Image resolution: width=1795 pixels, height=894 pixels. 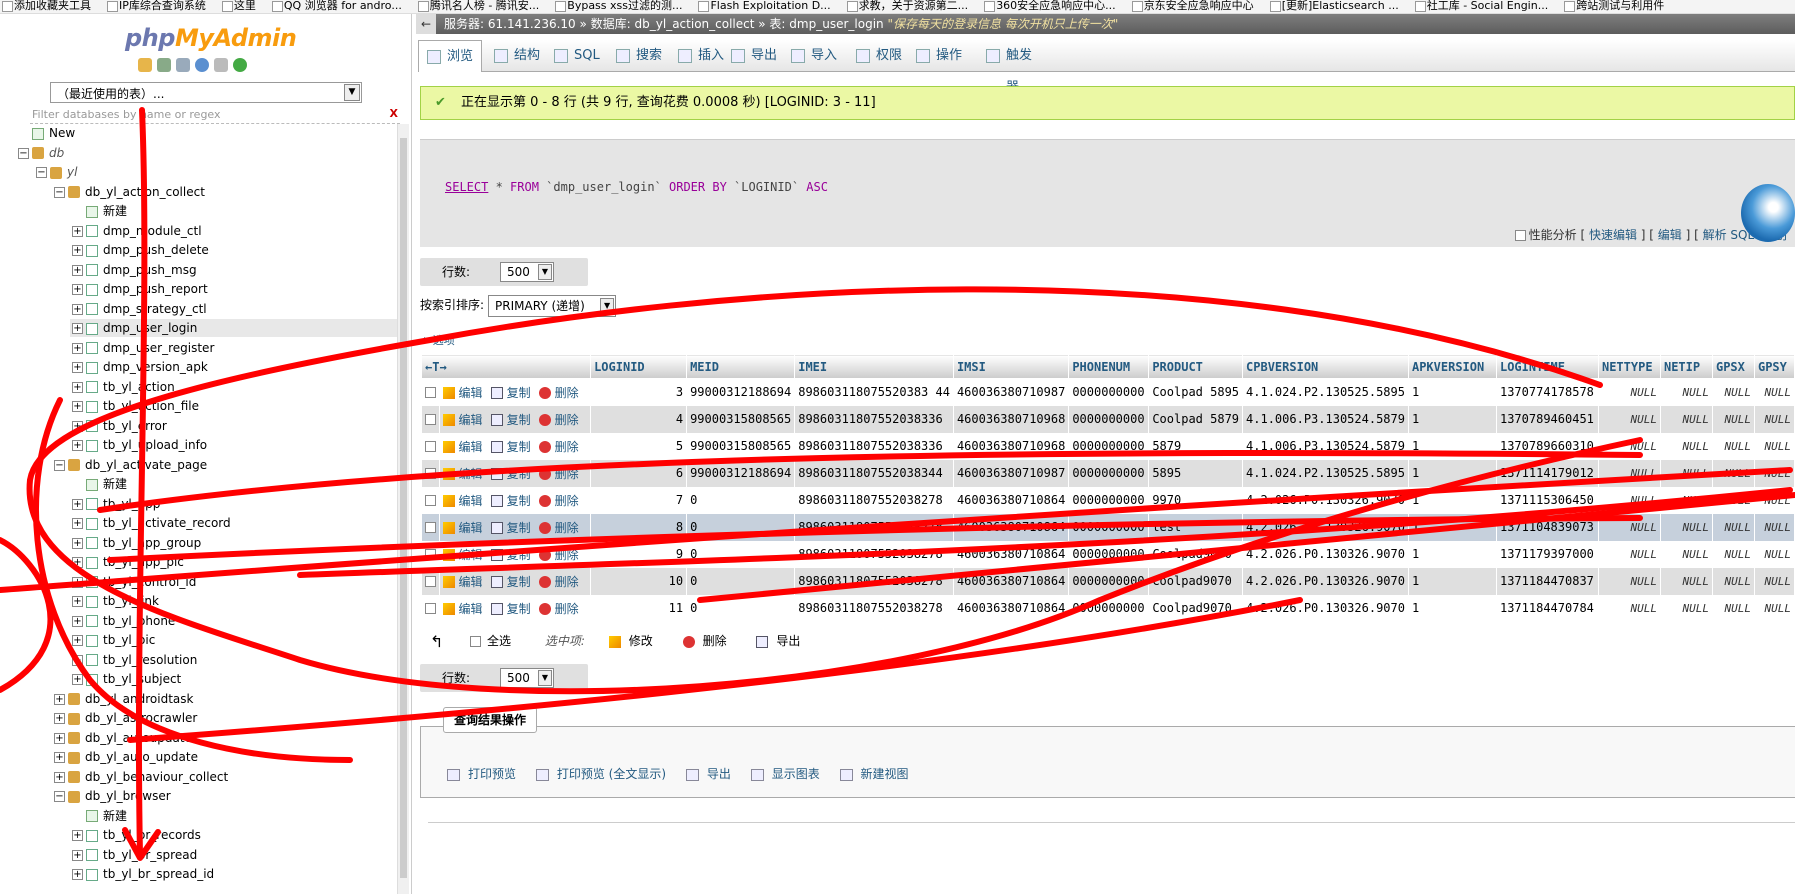 I want to click on column-header: CPBVERSION, so click(x=1325, y=366).